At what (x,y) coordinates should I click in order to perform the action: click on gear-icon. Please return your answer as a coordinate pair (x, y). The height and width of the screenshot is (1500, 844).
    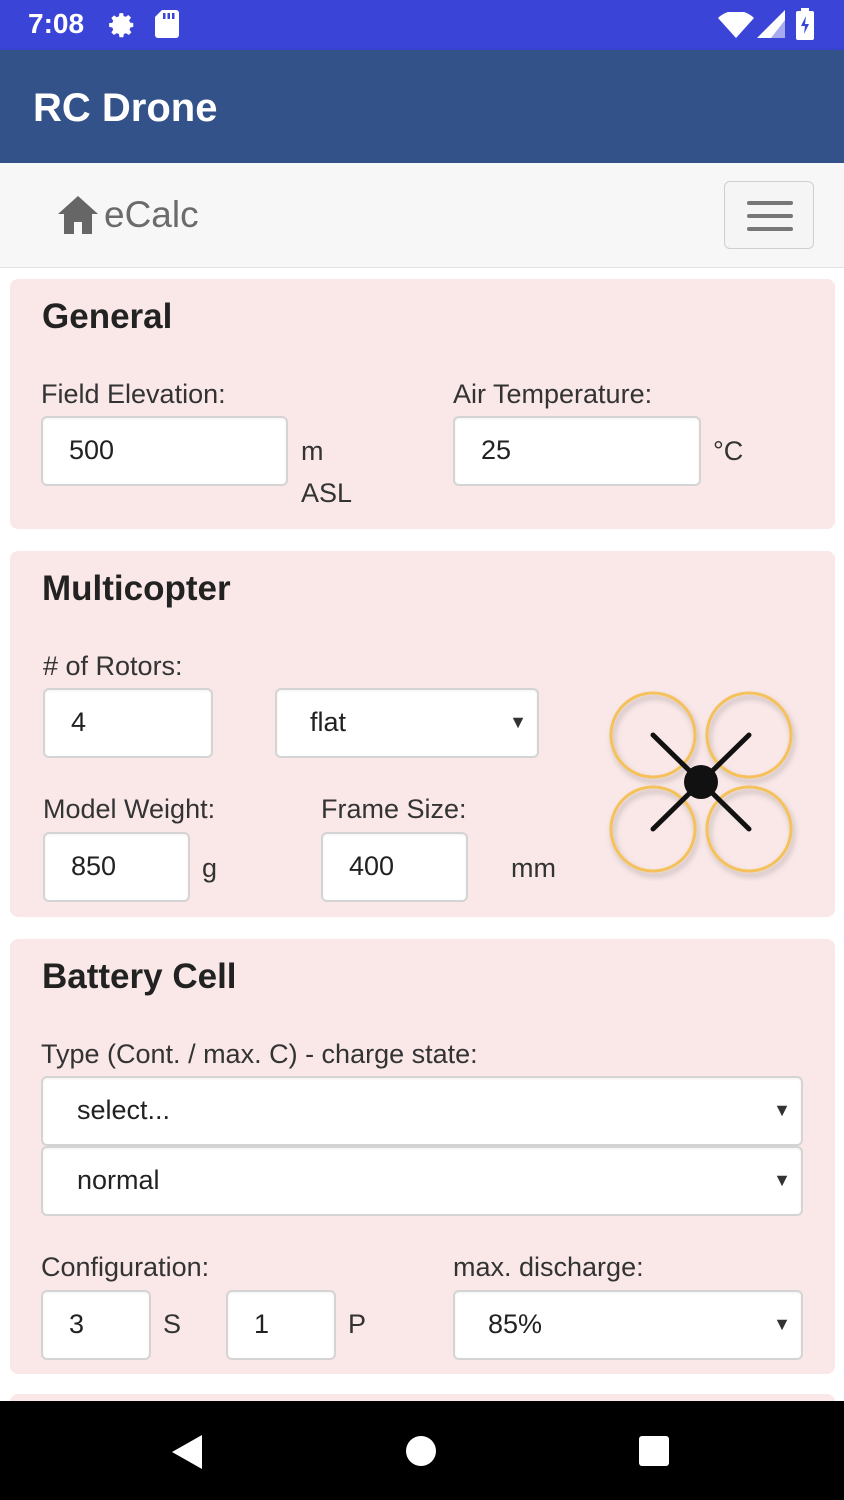
    Looking at the image, I should click on (121, 25).